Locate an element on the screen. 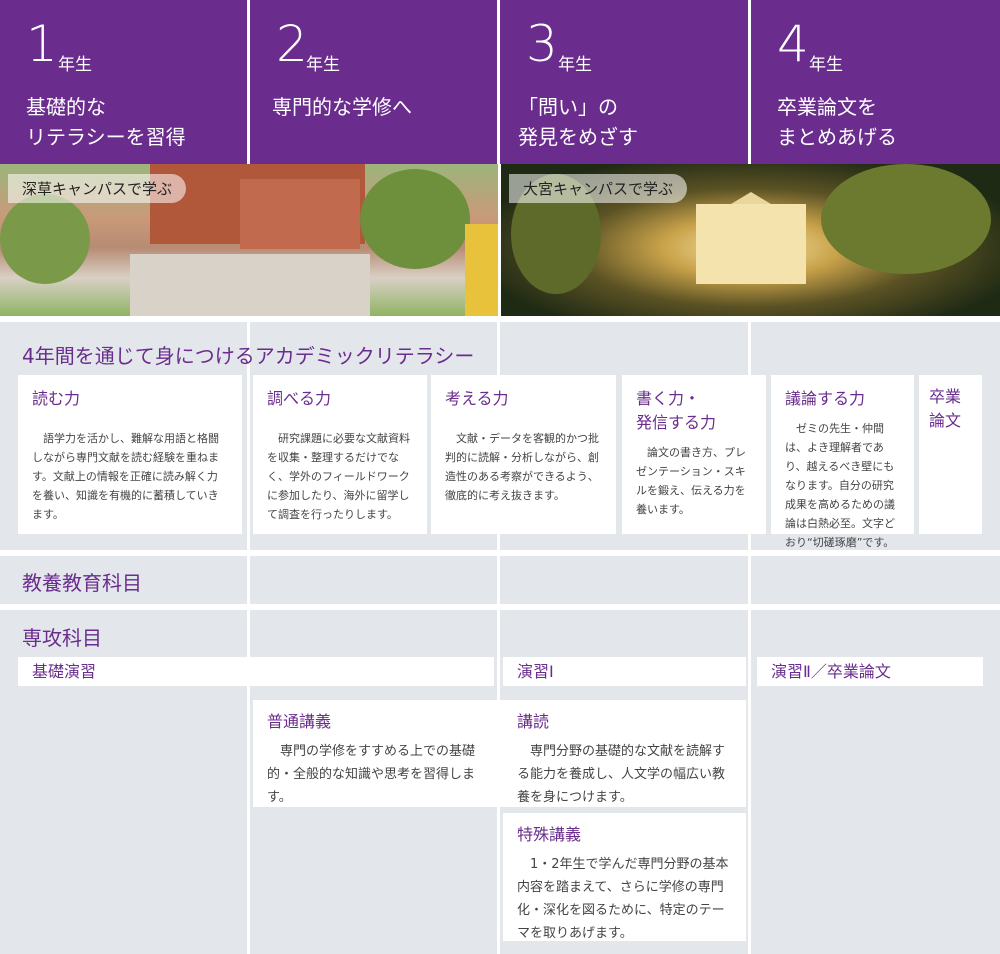 This screenshot has width=1000, height=954. card-title: 議論する力 is located at coordinates (825, 398).